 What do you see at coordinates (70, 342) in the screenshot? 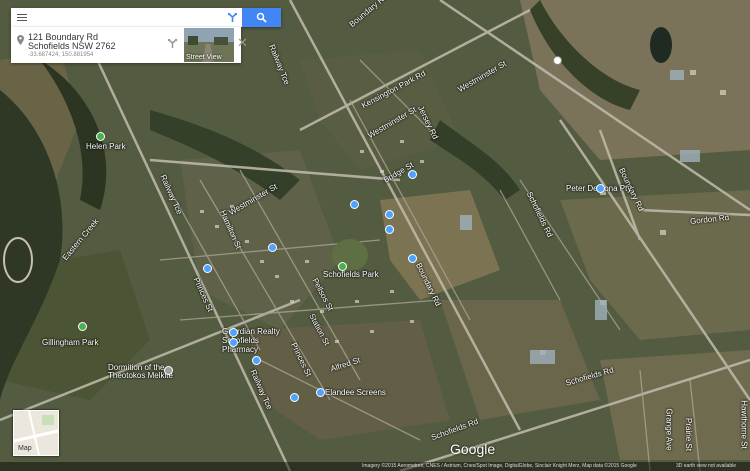
I see `park-label: Gillingham Park` at bounding box center [70, 342].